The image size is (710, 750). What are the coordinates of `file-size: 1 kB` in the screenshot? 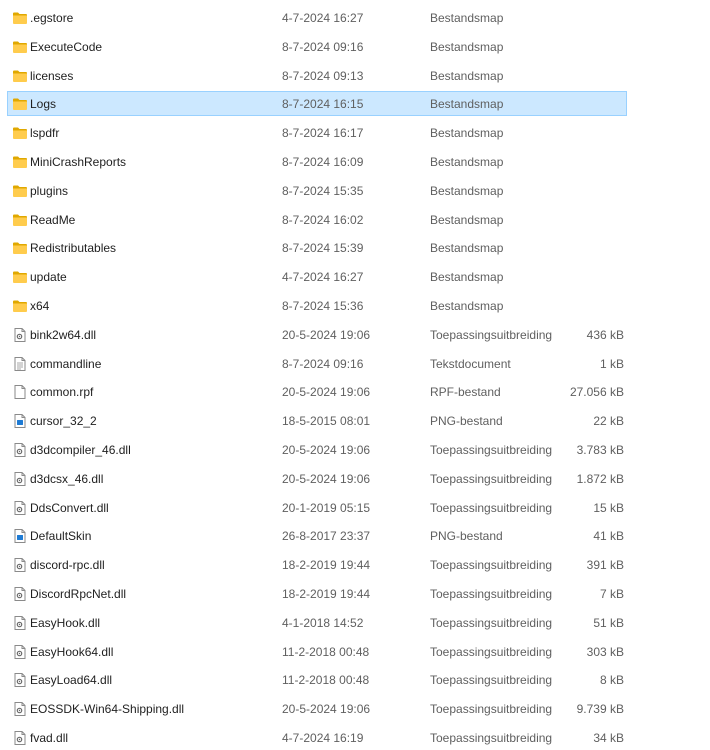 It's located at (611, 364).